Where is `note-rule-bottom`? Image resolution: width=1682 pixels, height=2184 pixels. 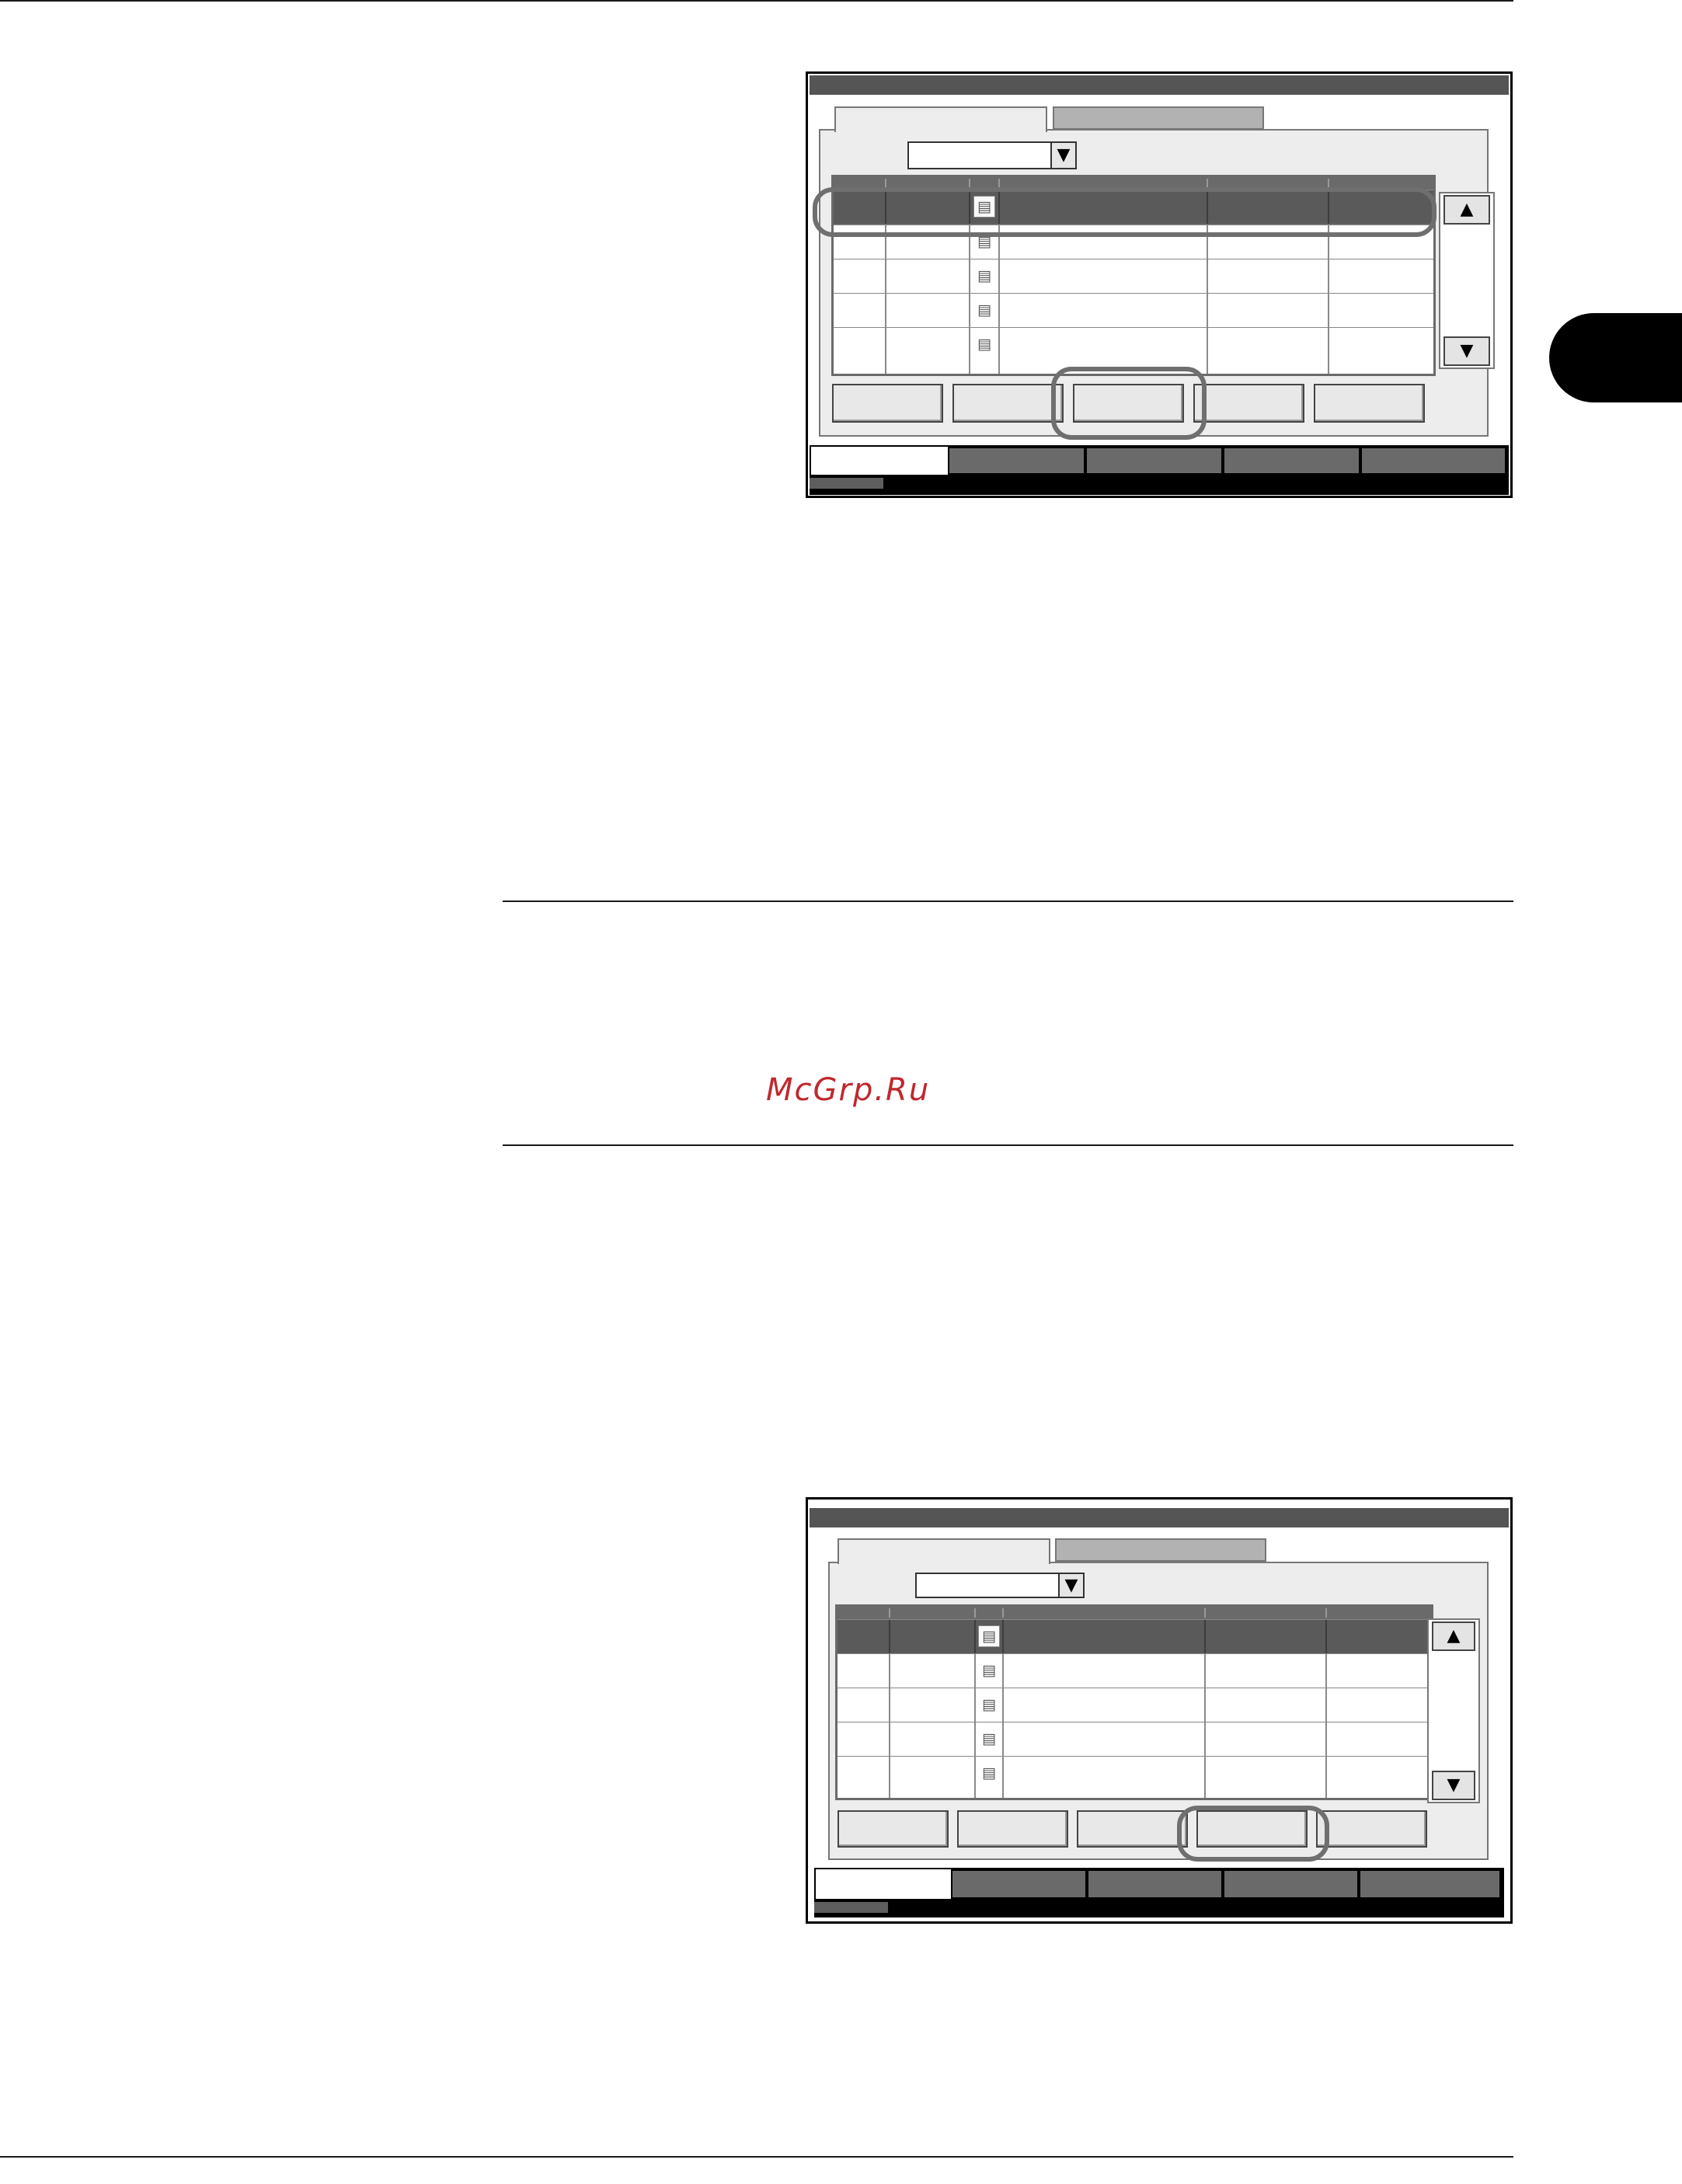 note-rule-bottom is located at coordinates (1008, 1145).